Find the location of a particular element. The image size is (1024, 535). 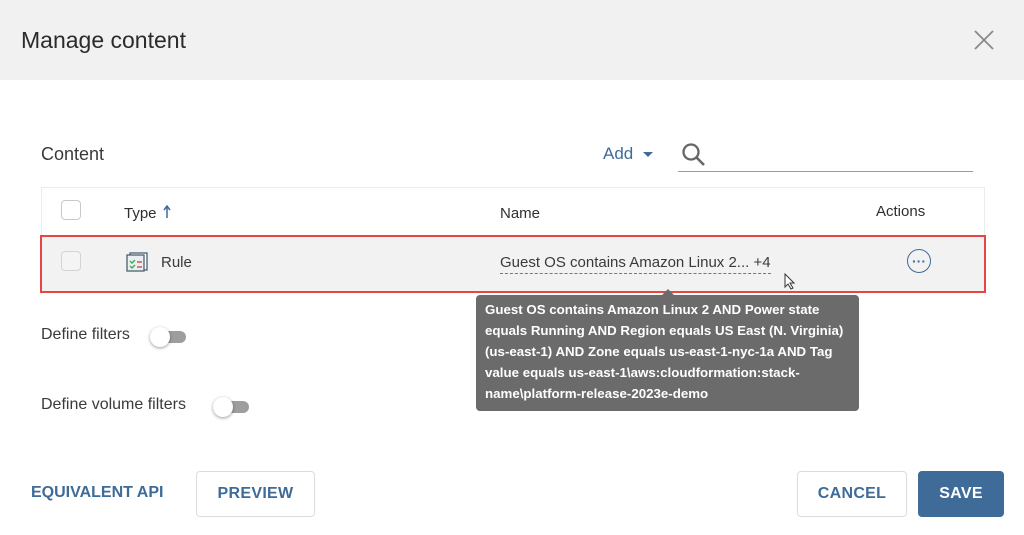

row-name: Guest OS contains Amazon Linux 2... +4 is located at coordinates (635, 264).